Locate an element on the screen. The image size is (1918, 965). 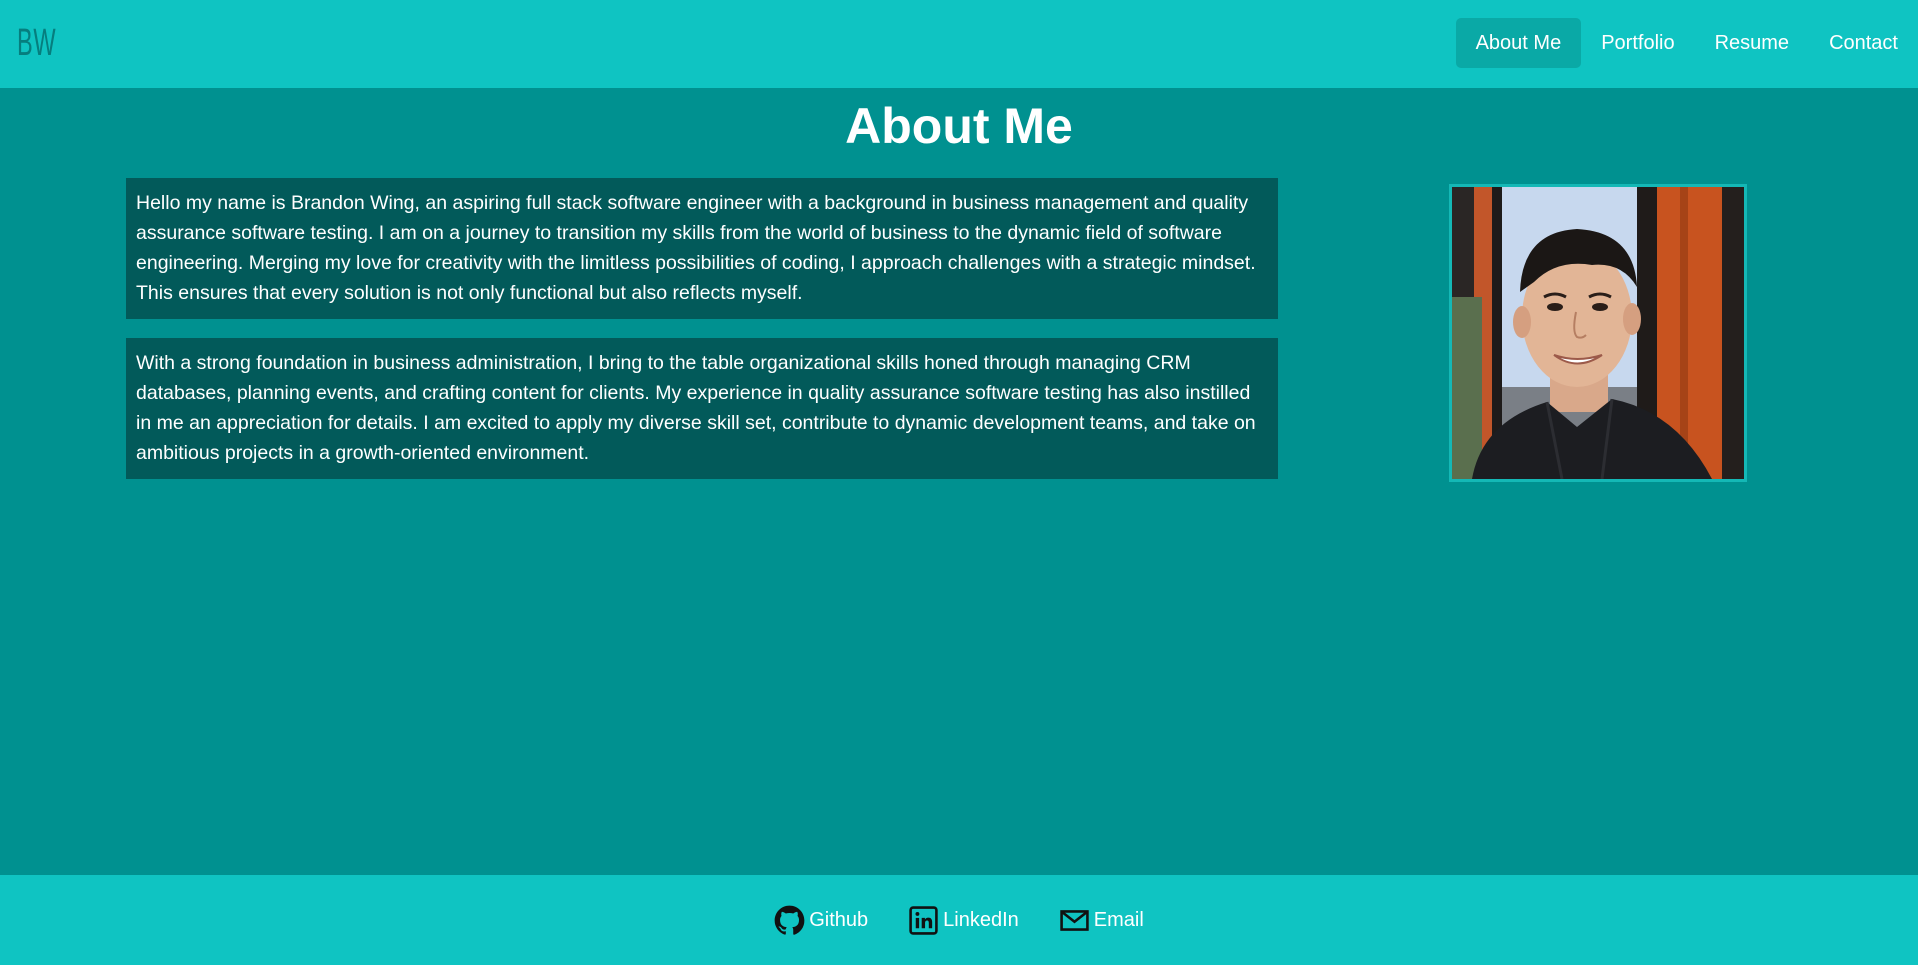
main-nav: About Me Portfolio Resume Contact is located at coordinates (1686, 43).